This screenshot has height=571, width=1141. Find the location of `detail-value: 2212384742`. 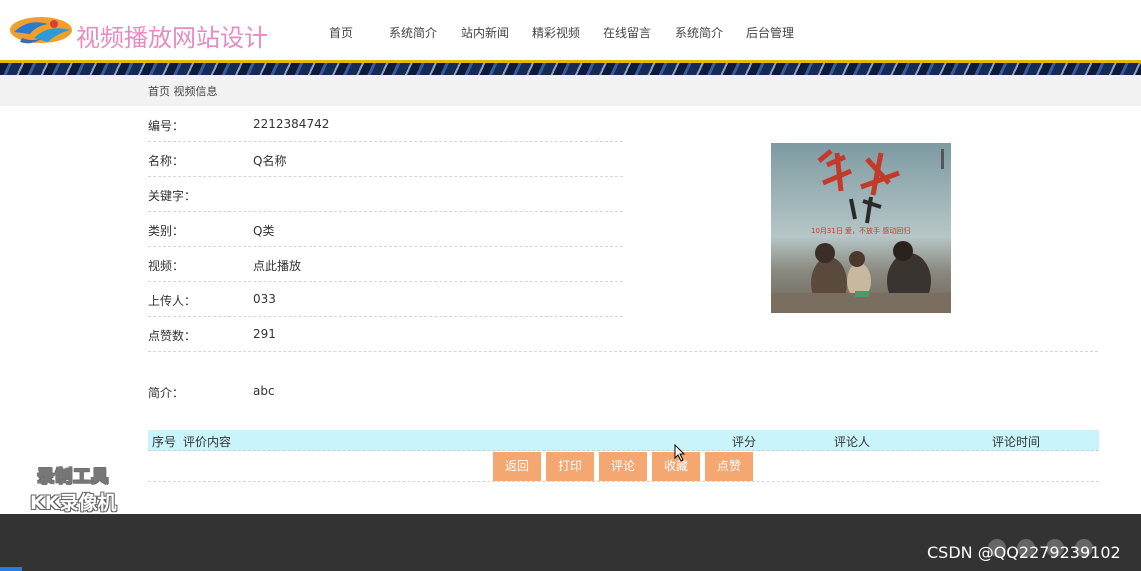

detail-value: 2212384742 is located at coordinates (291, 124).